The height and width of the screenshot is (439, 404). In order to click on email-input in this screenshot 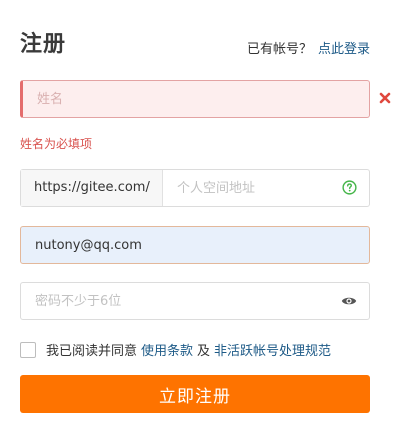, I will do `click(195, 245)`.